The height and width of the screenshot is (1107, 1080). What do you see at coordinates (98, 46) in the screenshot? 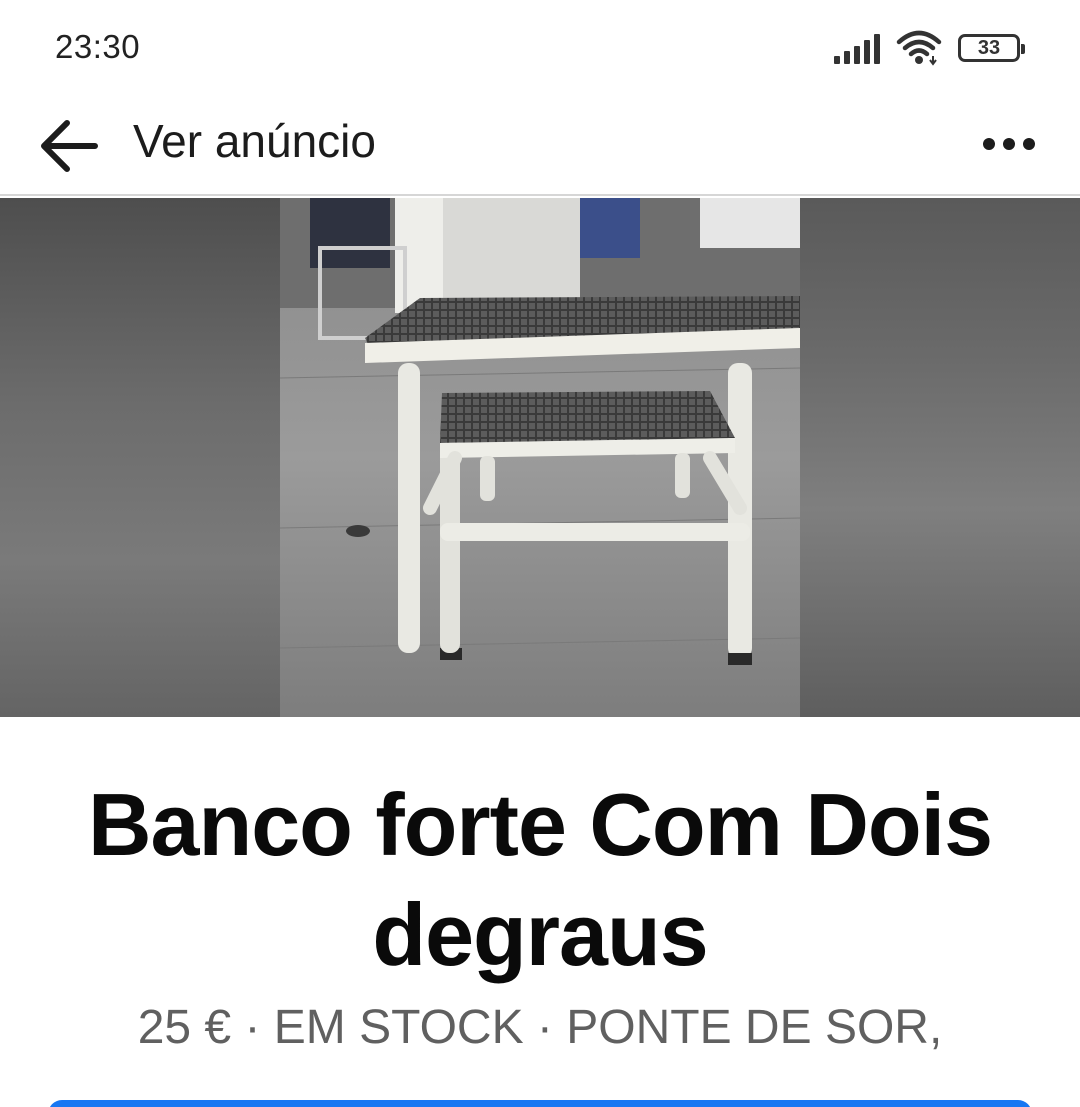
I see `status-time: 23:30` at bounding box center [98, 46].